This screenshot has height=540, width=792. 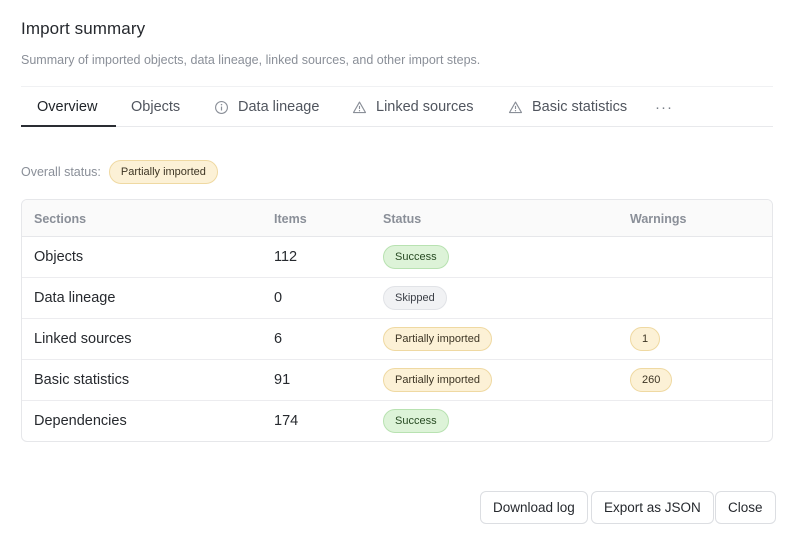 What do you see at coordinates (658, 218) in the screenshot?
I see `column-header-warnings: Warnings` at bounding box center [658, 218].